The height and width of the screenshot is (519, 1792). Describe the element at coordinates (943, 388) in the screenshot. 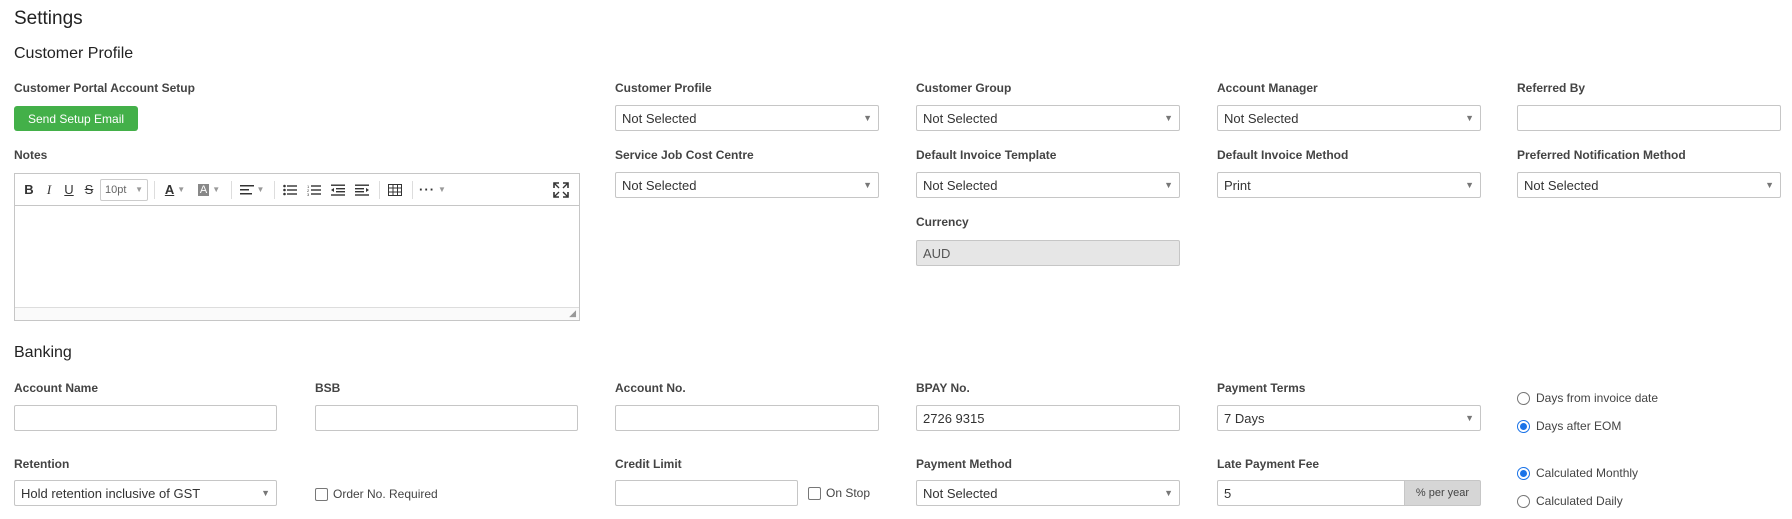

I see `bpay-no-label: BPAY No.` at that location.